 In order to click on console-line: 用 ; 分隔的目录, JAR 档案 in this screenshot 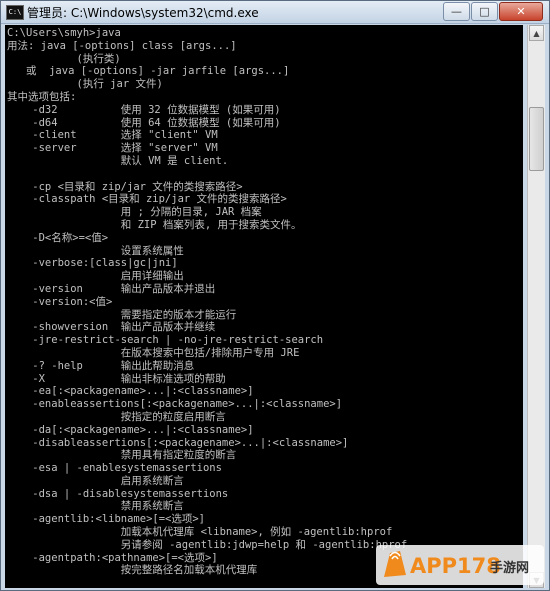, I will do `click(134, 212)`.